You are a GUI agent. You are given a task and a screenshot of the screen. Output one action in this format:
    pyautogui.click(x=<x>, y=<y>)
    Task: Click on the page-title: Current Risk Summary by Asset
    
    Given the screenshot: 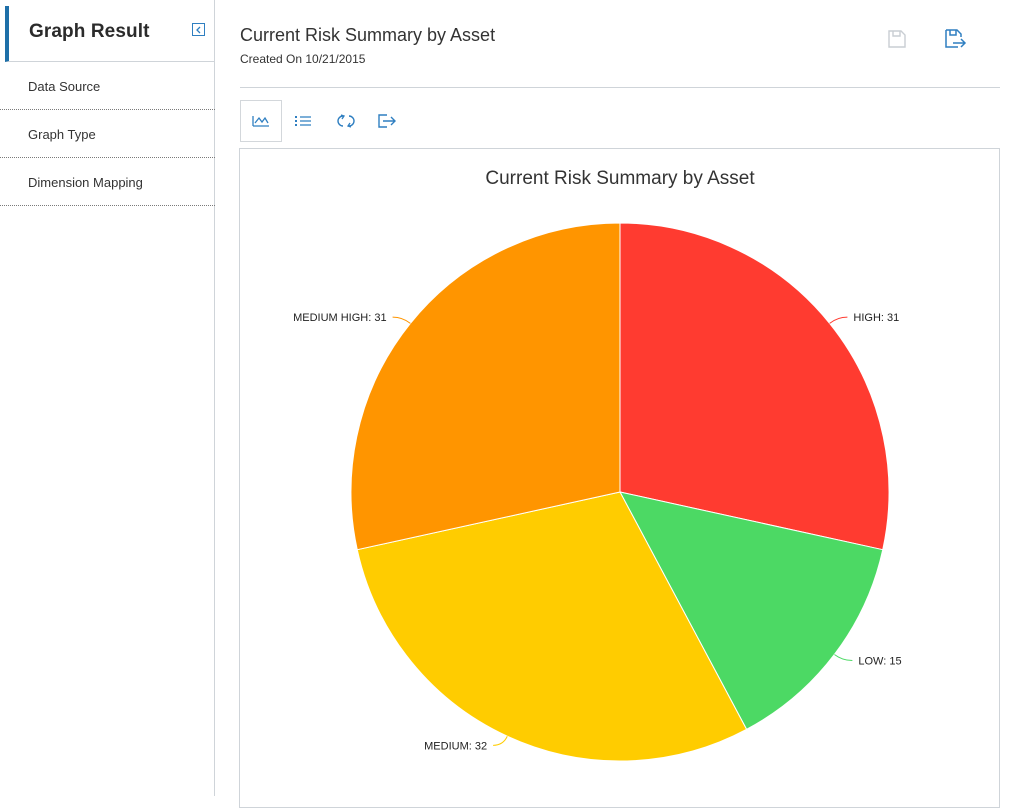 What is the action you would take?
    pyautogui.click(x=368, y=35)
    